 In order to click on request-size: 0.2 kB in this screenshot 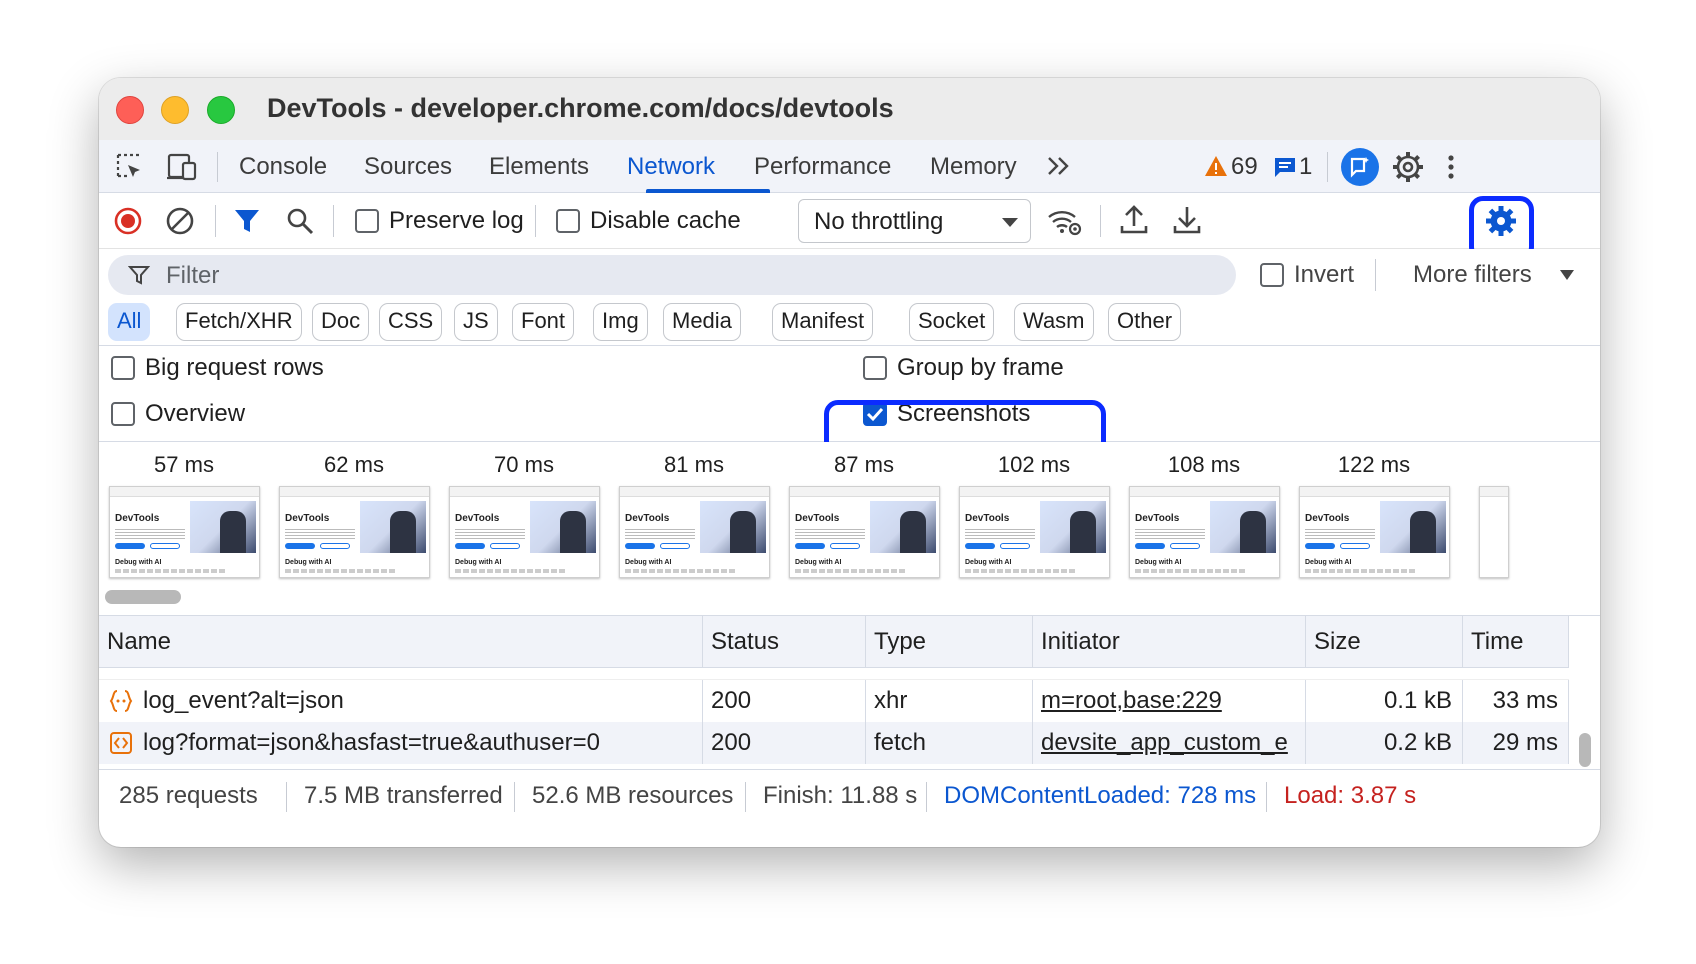, I will do `click(1384, 743)`.